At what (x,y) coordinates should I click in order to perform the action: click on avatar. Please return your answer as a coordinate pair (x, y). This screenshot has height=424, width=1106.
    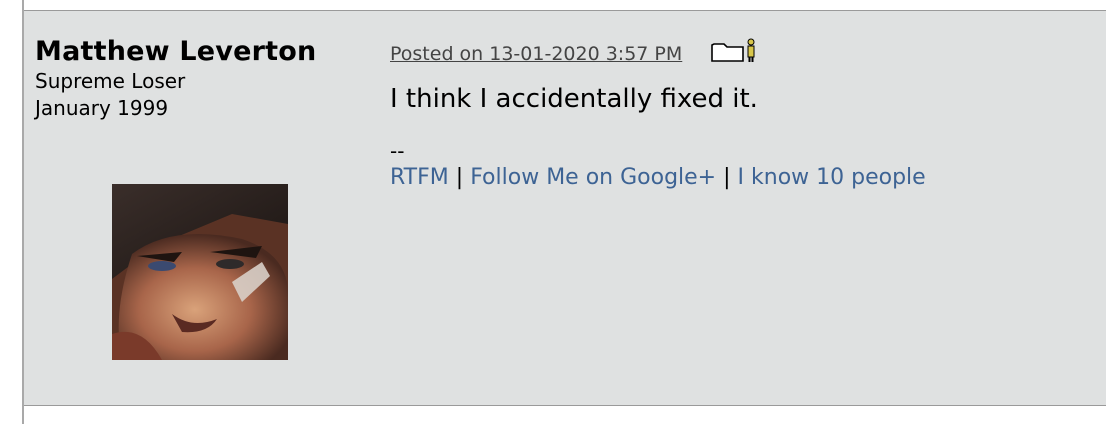
    Looking at the image, I should click on (200, 272).